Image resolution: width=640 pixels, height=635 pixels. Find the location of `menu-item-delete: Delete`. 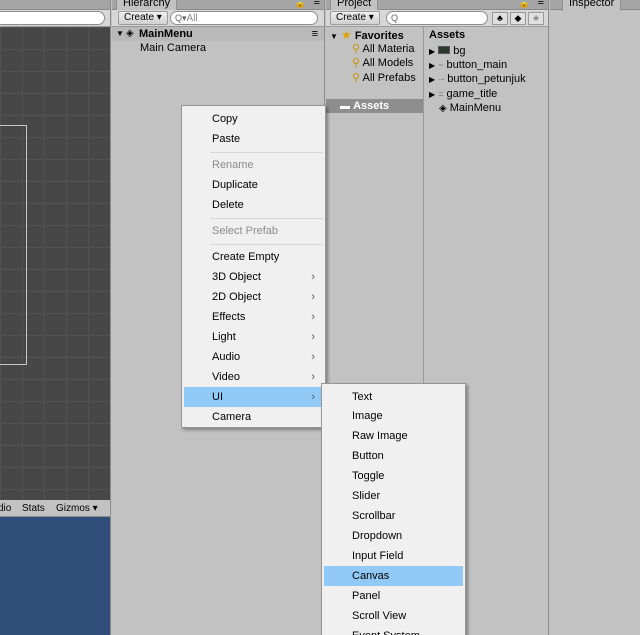

menu-item-delete: Delete is located at coordinates (253, 205).